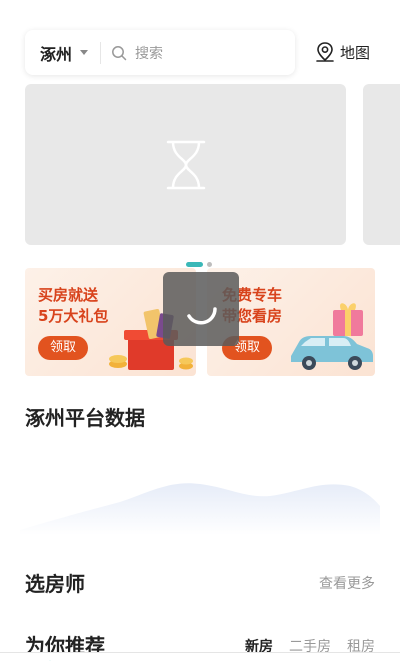 Image resolution: width=400 pixels, height=661 pixels. I want to click on chevron-down-icon, so click(84, 52).